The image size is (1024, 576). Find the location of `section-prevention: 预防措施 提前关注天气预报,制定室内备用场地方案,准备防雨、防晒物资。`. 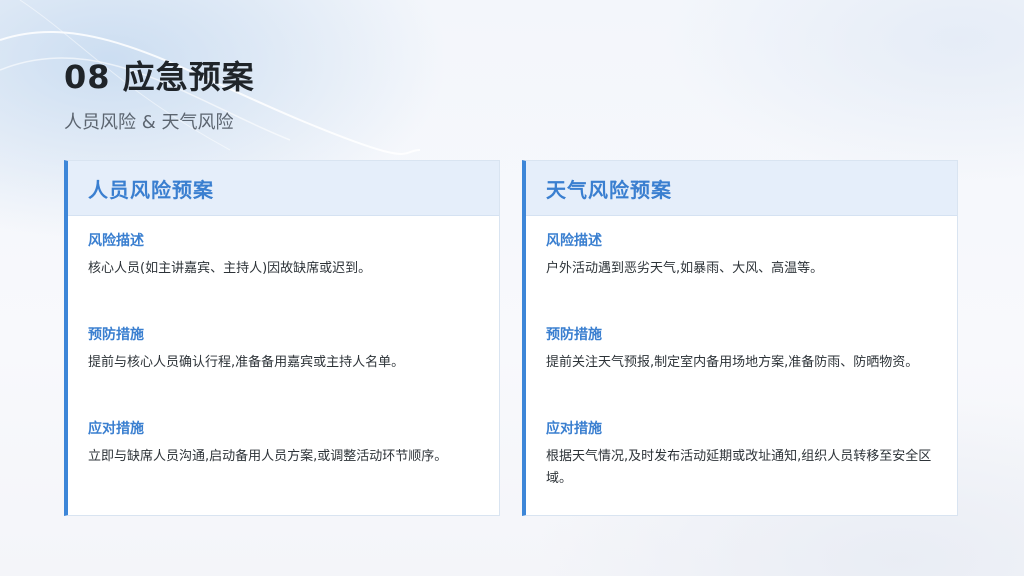

section-prevention: 预防措施 提前关注天气预报,制定室内备用场地方案,准备防雨、防晒物资。 is located at coordinates (741, 371).